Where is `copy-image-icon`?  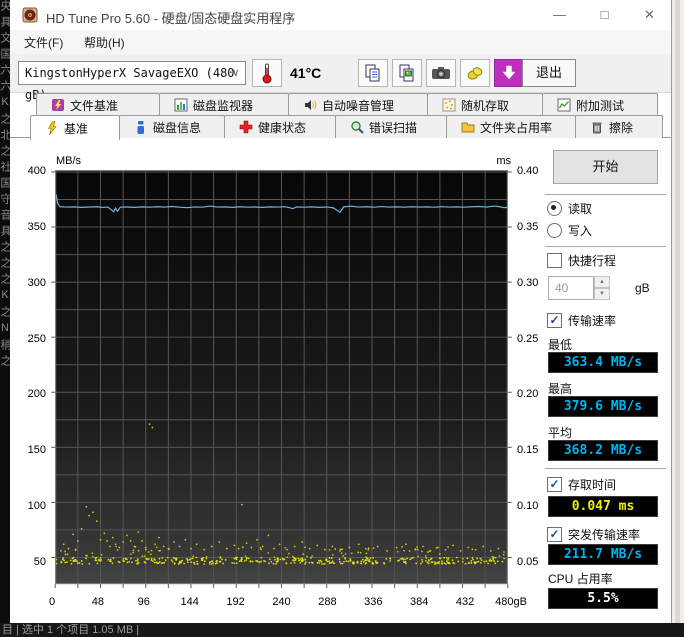 copy-image-icon is located at coordinates (406, 73).